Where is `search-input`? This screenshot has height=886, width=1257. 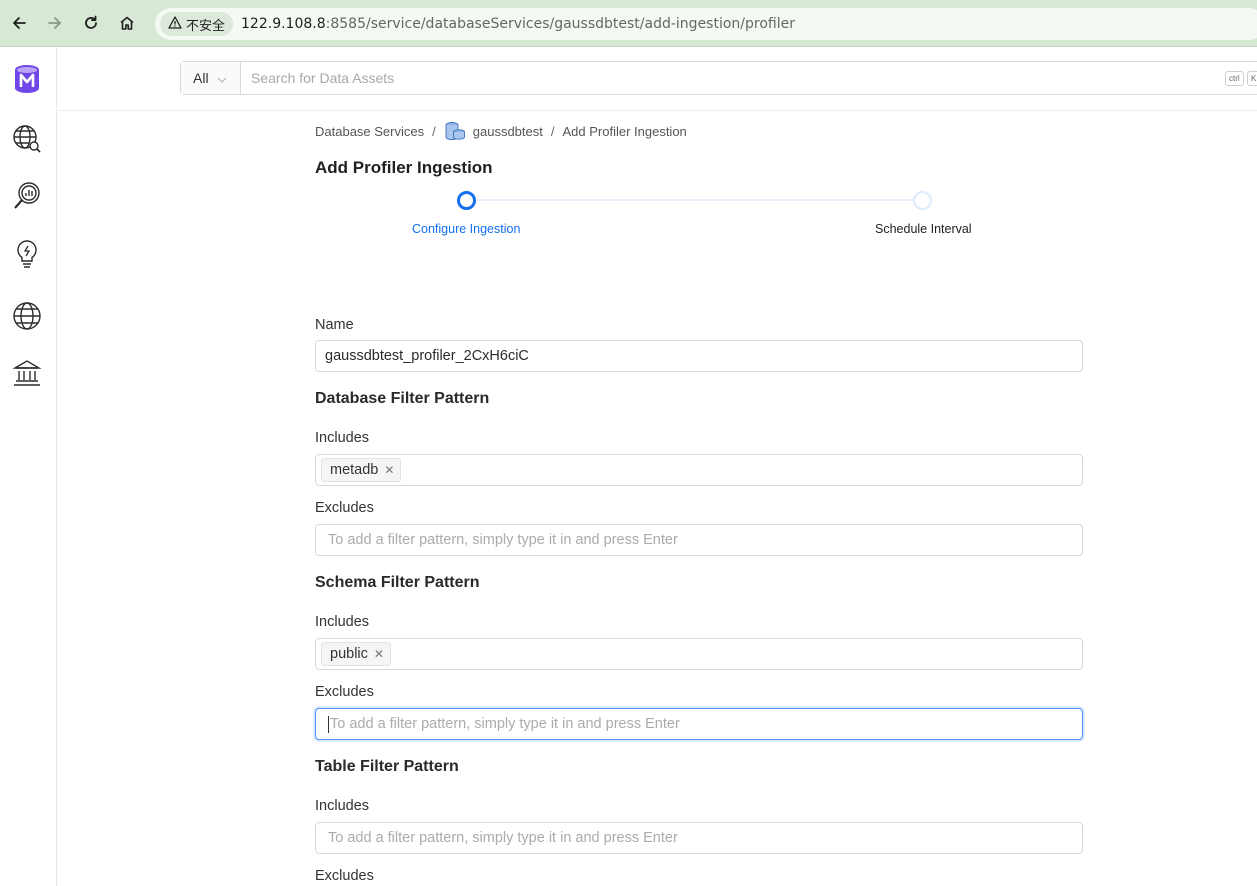 search-input is located at coordinates (749, 78).